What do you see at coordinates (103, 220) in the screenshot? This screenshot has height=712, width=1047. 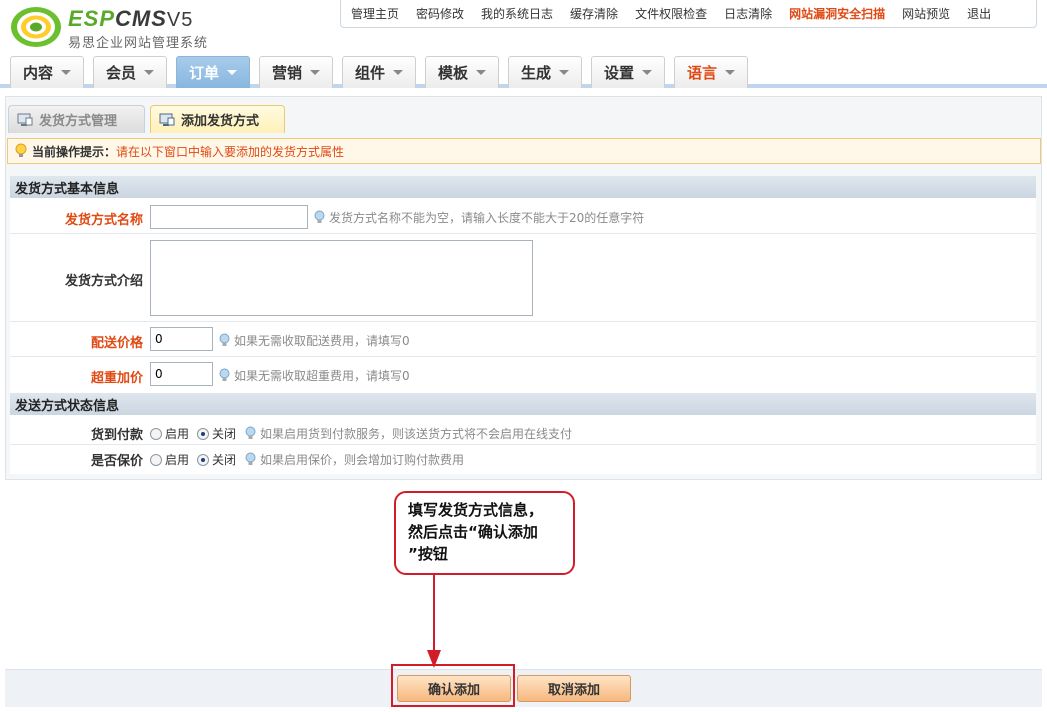 I see `name-label: 发货方式名称` at bounding box center [103, 220].